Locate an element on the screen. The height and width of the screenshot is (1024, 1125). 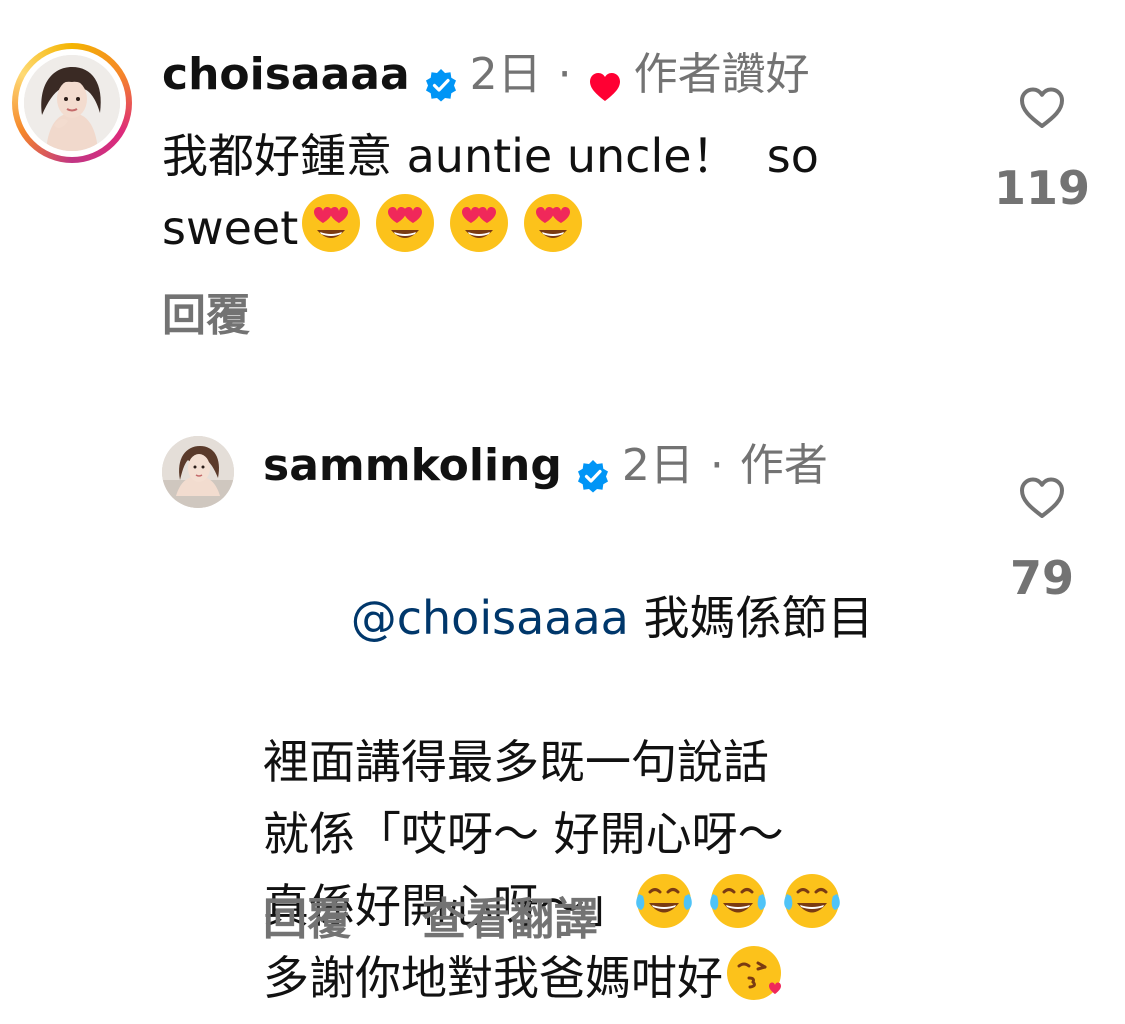
avatar-ring-gap is located at coordinates (72, 103).